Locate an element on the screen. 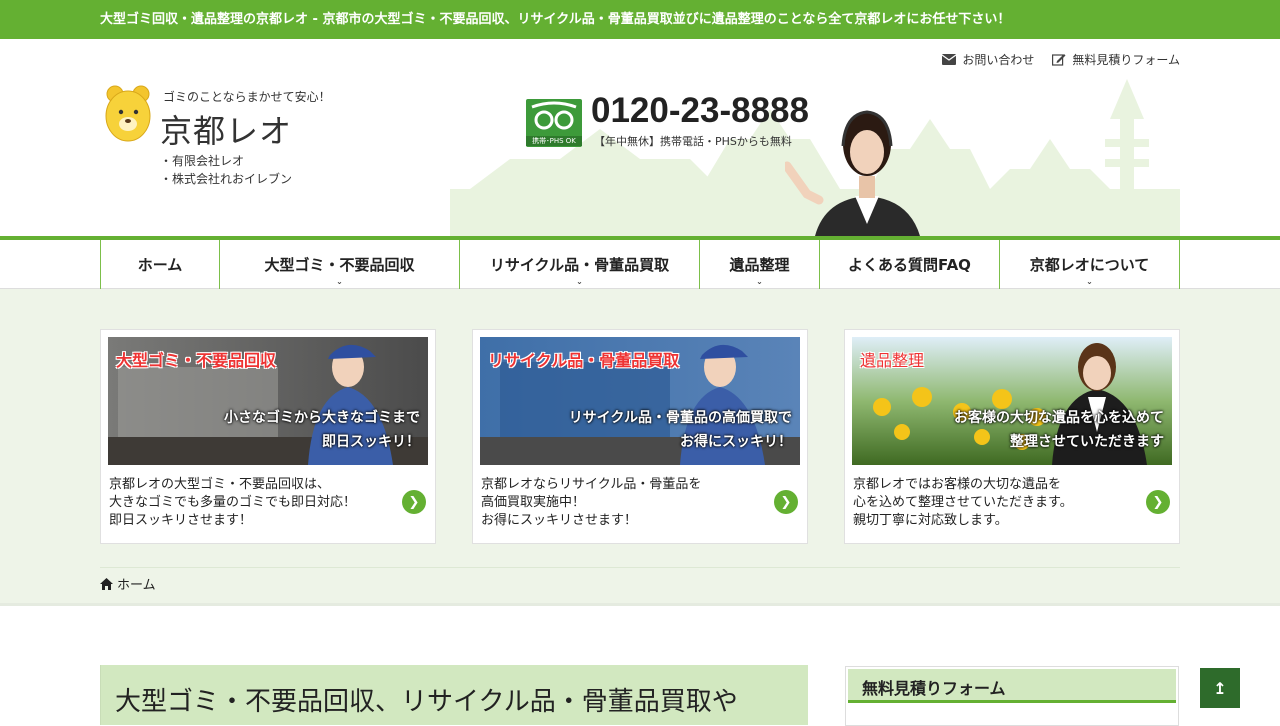 The height and width of the screenshot is (726, 1280). free-dial-badge: 携帯･PHS OK is located at coordinates (554, 123).